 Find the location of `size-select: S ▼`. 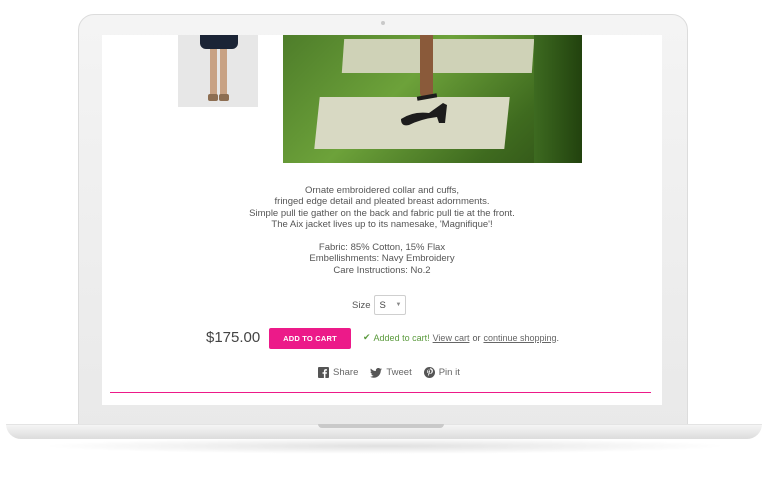

size-select: S ▼ is located at coordinates (390, 305).